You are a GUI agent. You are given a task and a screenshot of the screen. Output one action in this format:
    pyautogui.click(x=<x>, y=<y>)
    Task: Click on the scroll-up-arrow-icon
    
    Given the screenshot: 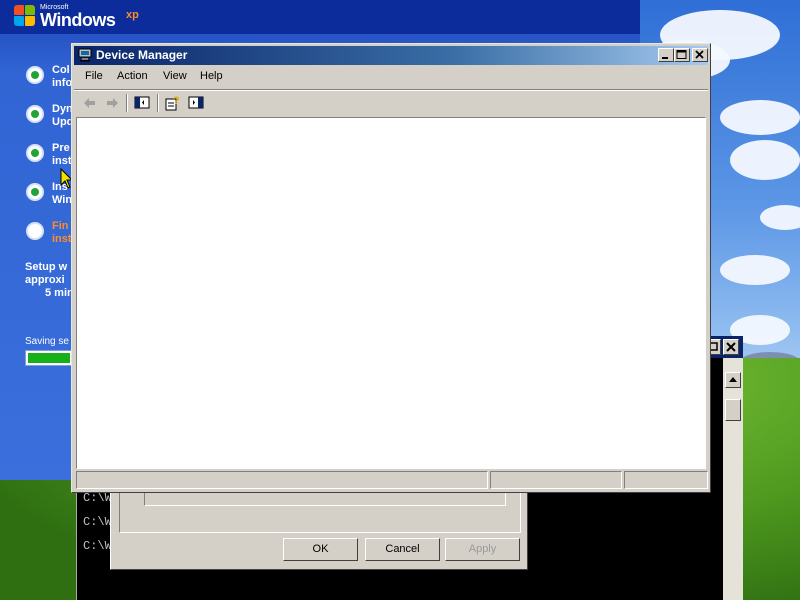 What is the action you would take?
    pyautogui.click(x=733, y=380)
    